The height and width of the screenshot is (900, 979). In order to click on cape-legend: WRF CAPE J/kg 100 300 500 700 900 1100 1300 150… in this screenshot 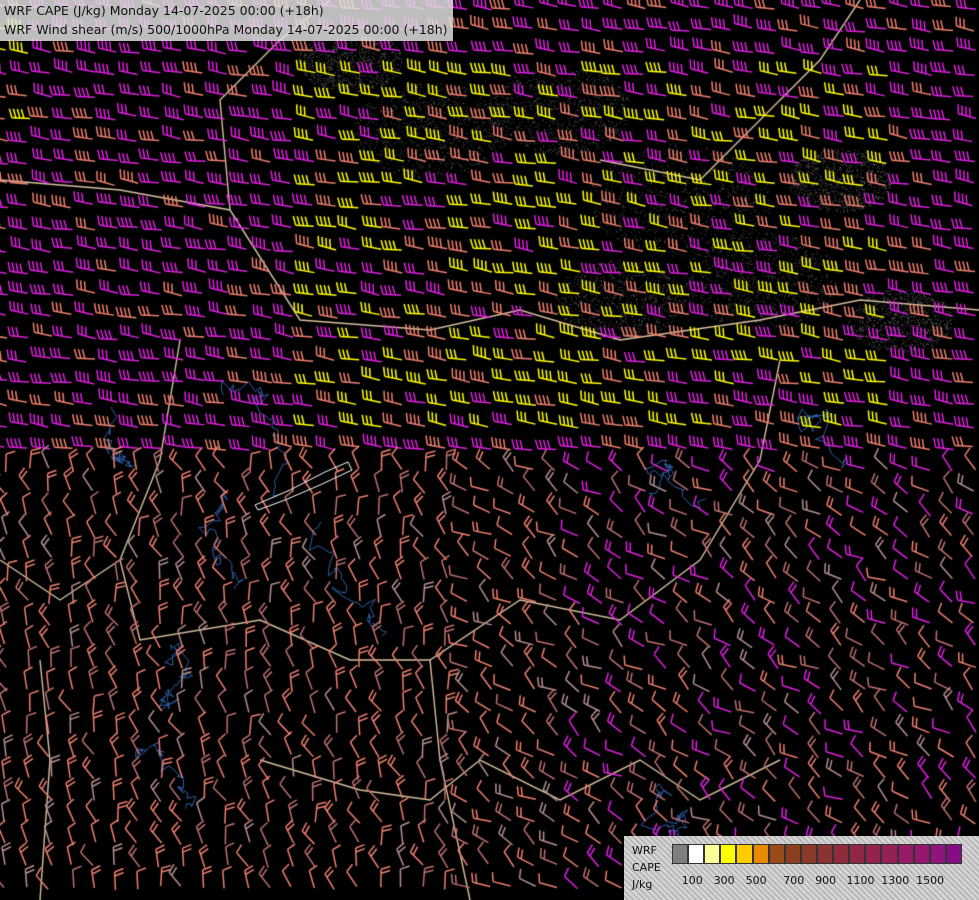, I will do `click(801, 868)`.